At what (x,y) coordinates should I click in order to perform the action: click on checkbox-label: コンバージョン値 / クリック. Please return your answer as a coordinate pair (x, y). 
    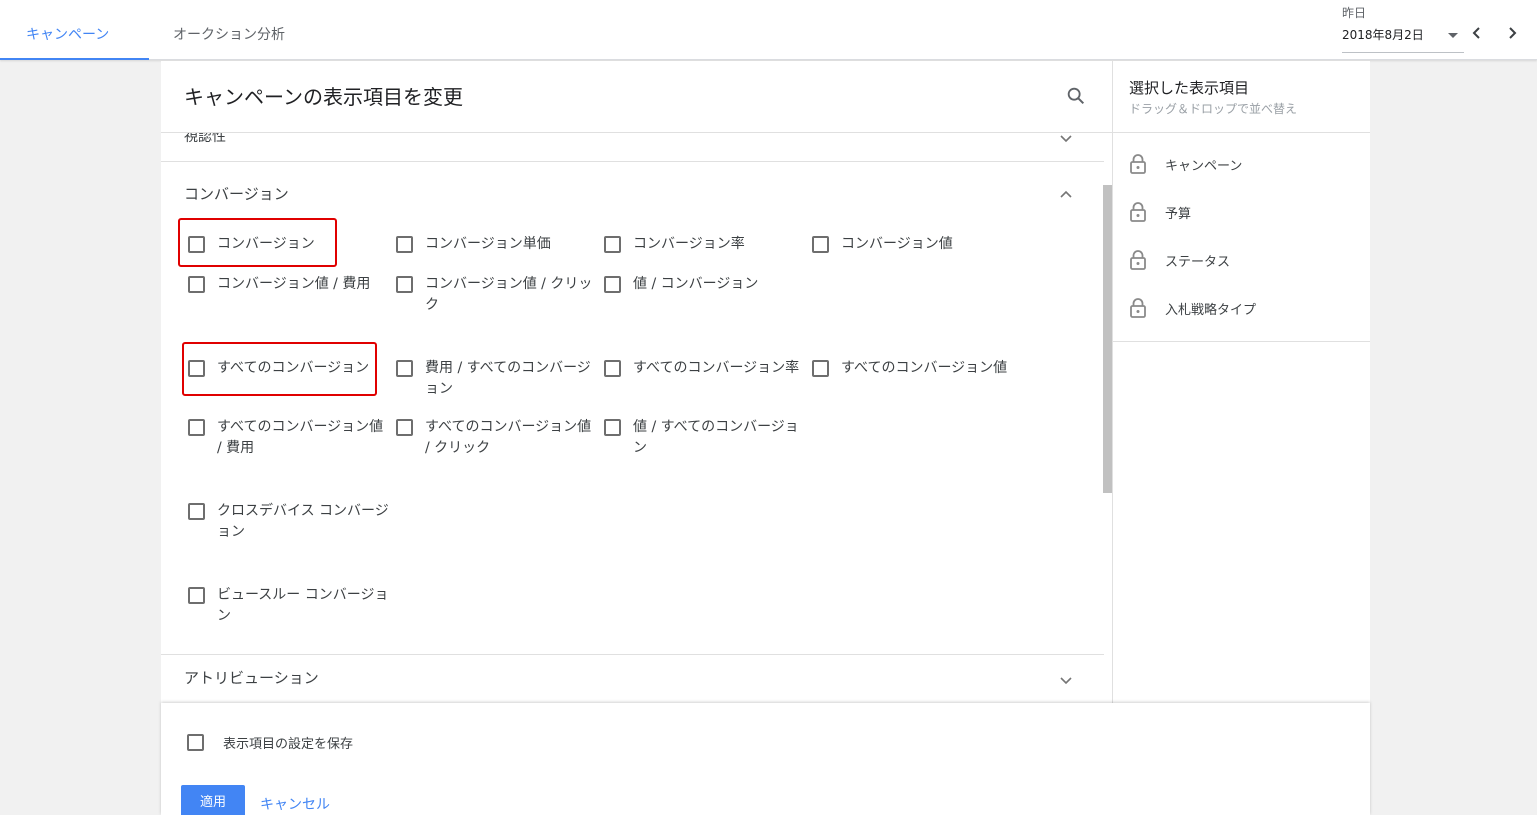
    Looking at the image, I should click on (509, 294).